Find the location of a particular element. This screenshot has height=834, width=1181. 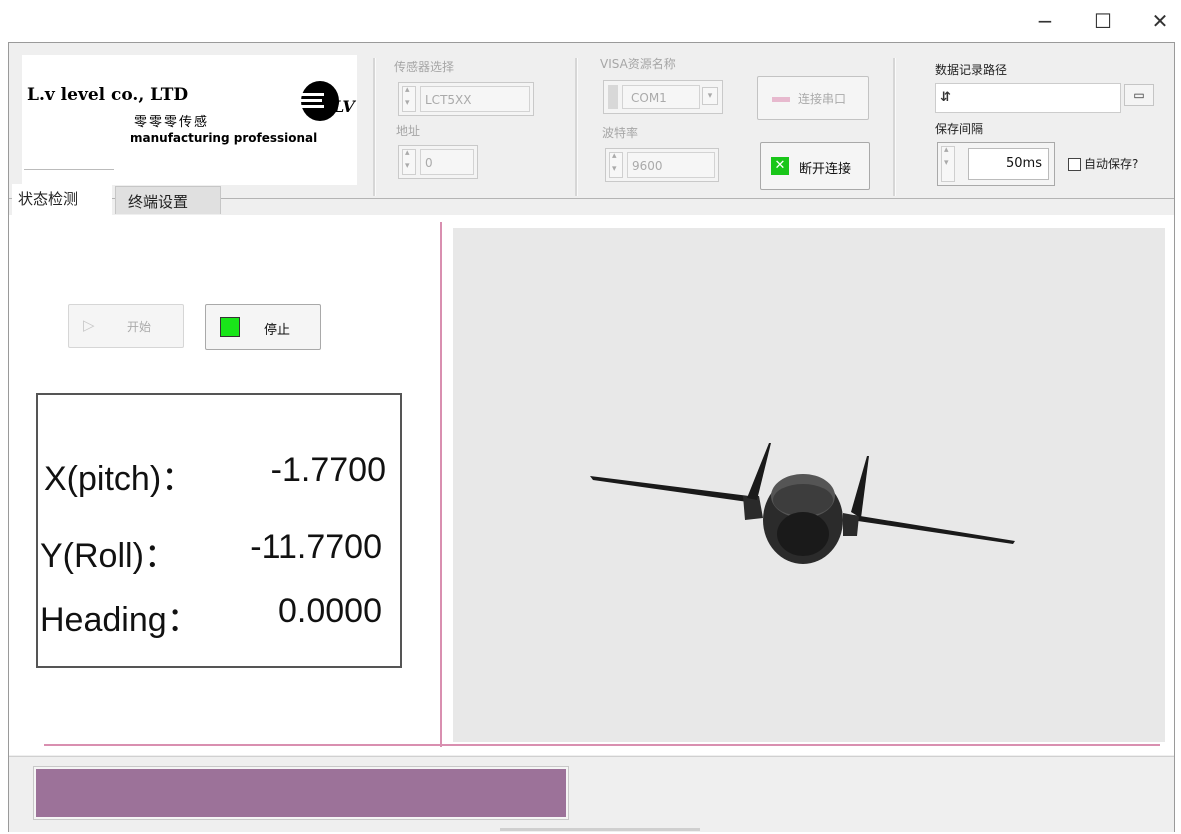

connect-serial-button: 连接串口 is located at coordinates (813, 98).